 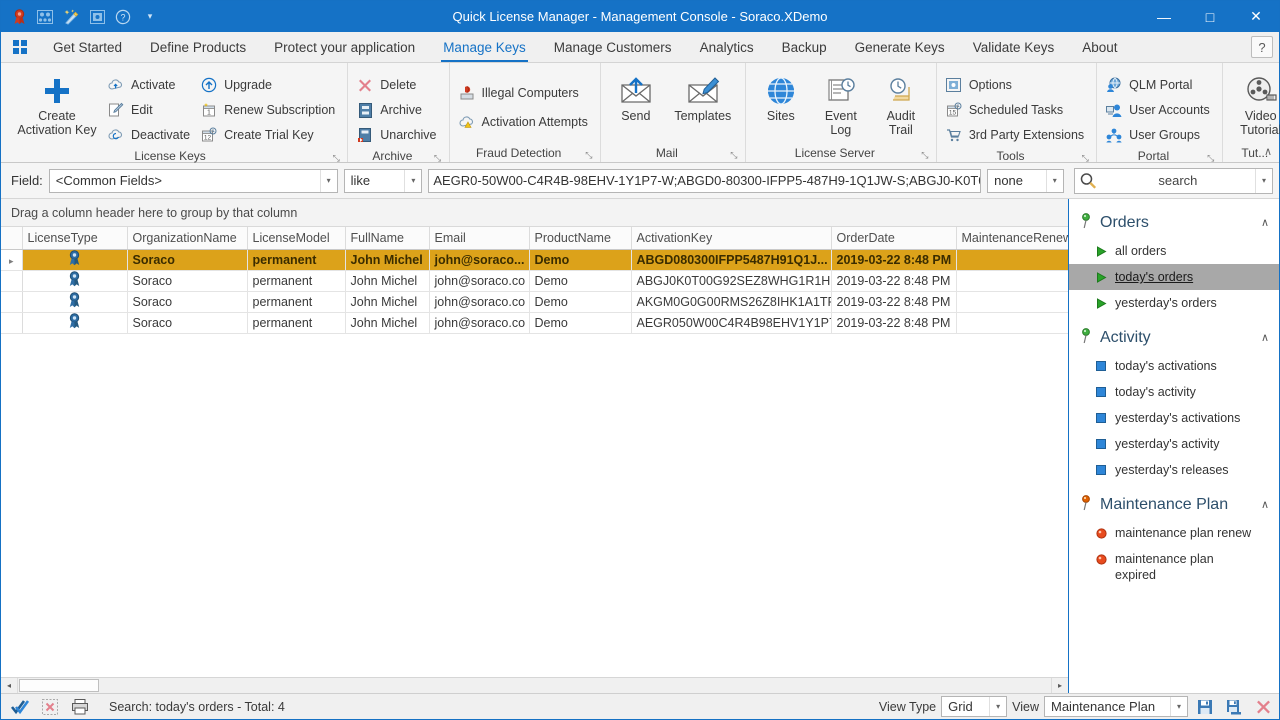 I want to click on view-type-select: Grid ▾, so click(x=974, y=706).